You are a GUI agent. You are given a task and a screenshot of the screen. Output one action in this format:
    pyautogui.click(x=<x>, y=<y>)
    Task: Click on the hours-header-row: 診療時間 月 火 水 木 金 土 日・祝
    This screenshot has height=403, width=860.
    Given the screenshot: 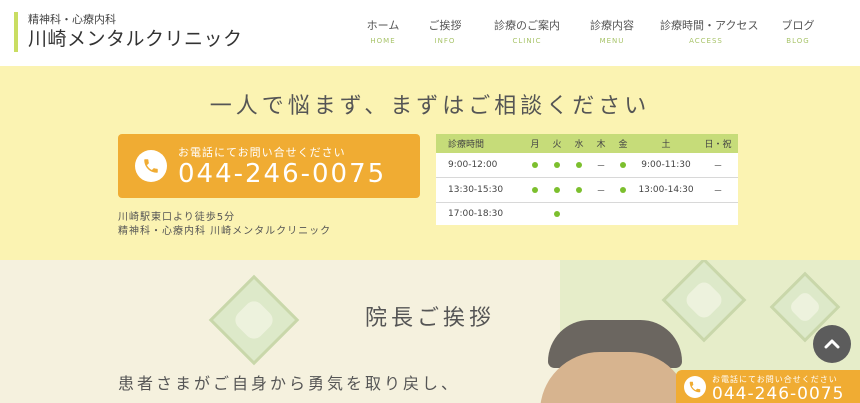 What is the action you would take?
    pyautogui.click(x=587, y=143)
    